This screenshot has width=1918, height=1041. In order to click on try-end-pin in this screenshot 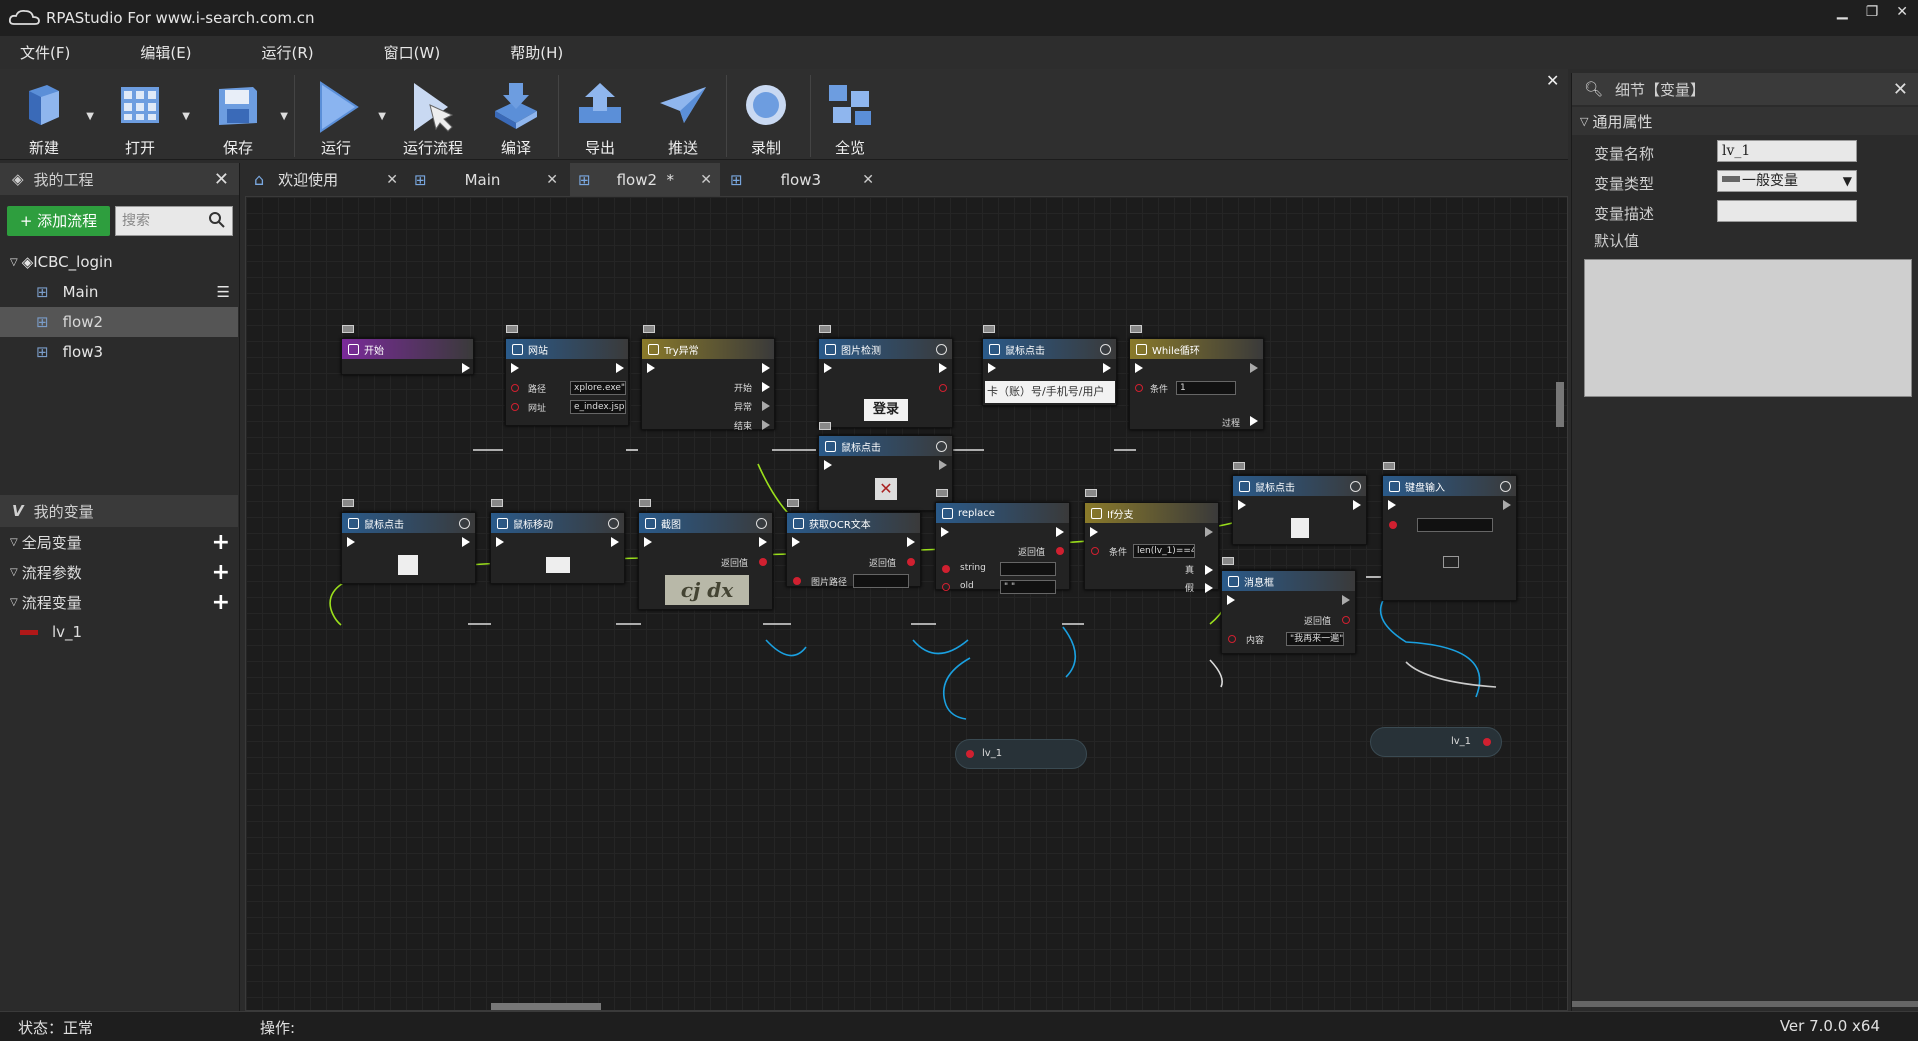, I will do `click(766, 425)`.